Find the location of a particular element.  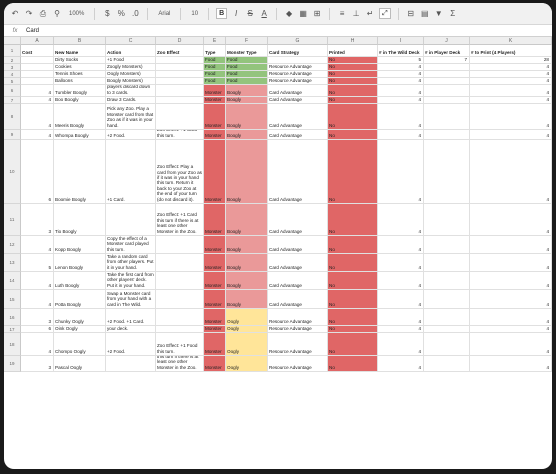

row-number: 12 is located at coordinates (12, 245).